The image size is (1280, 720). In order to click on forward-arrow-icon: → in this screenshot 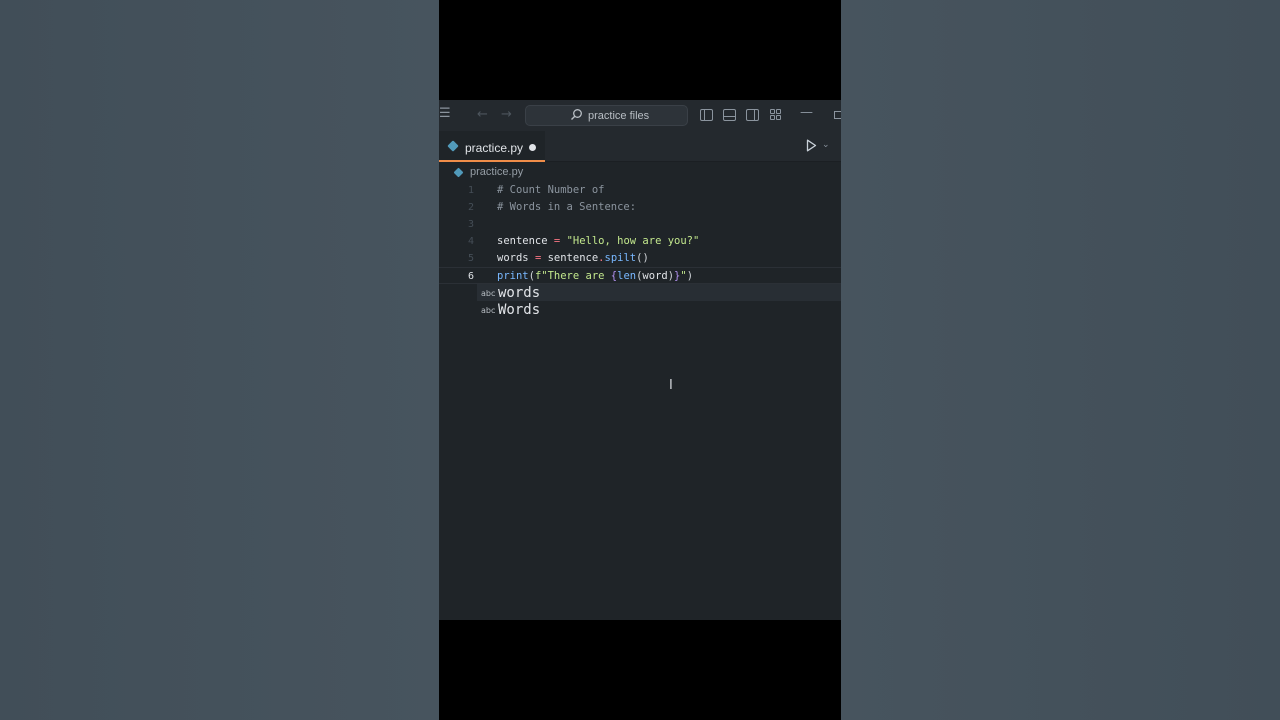, I will do `click(506, 115)`.